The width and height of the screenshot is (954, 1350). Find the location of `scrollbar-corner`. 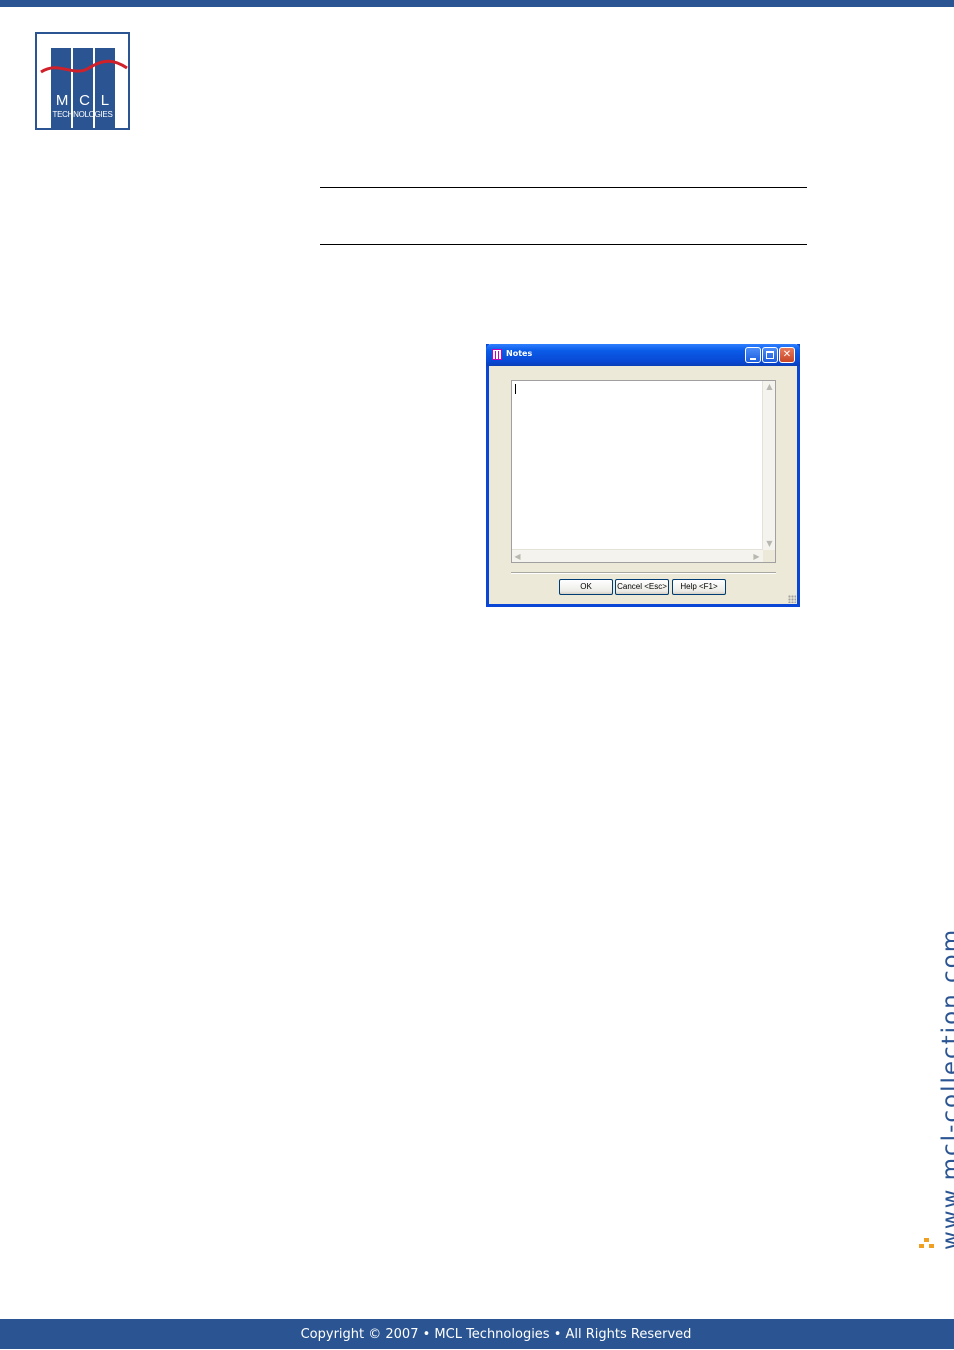

scrollbar-corner is located at coordinates (769, 556).